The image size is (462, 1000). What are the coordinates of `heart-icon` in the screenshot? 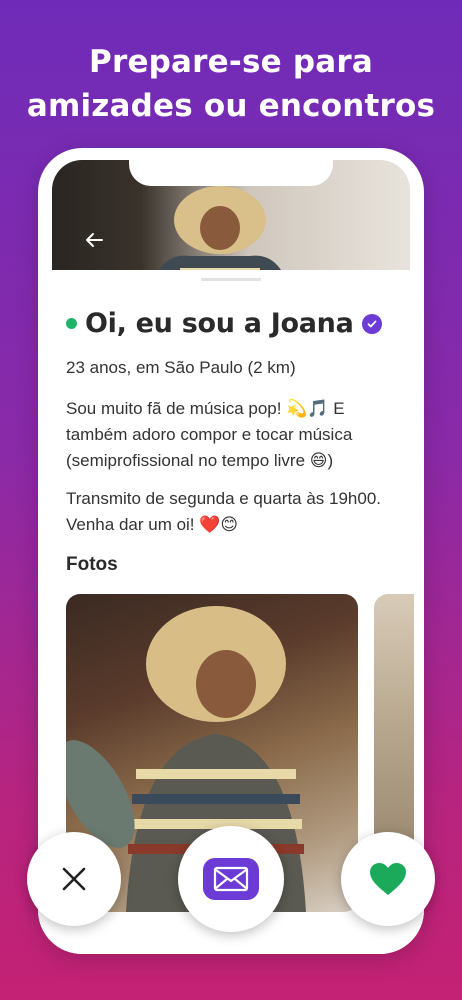 It's located at (388, 879).